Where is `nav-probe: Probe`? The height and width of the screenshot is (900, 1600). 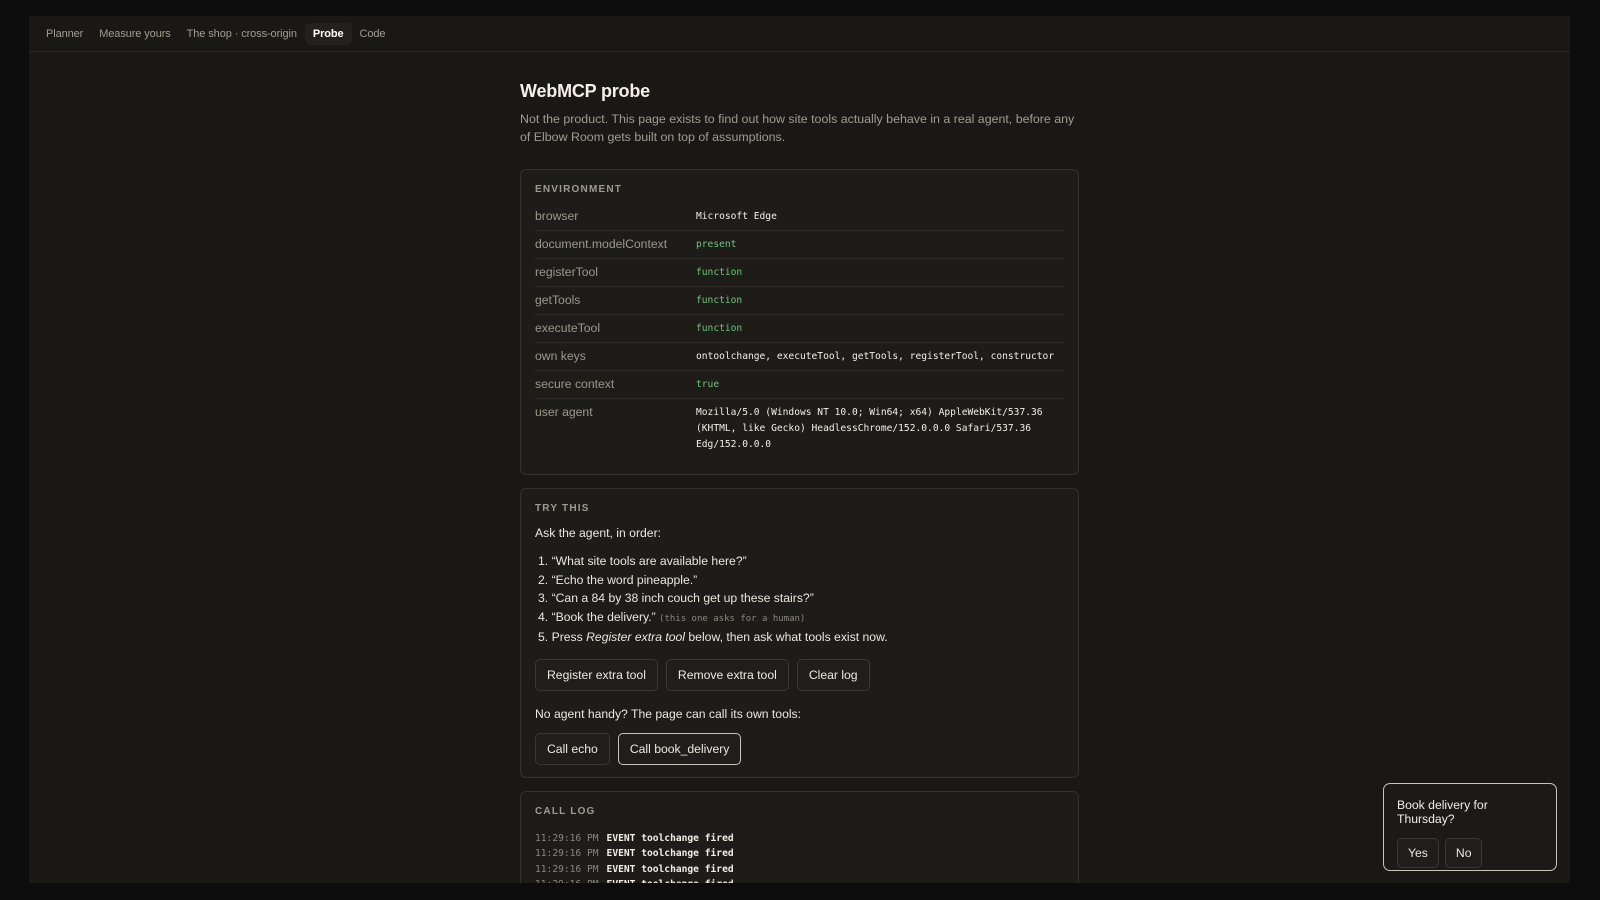
nav-probe: Probe is located at coordinates (328, 33).